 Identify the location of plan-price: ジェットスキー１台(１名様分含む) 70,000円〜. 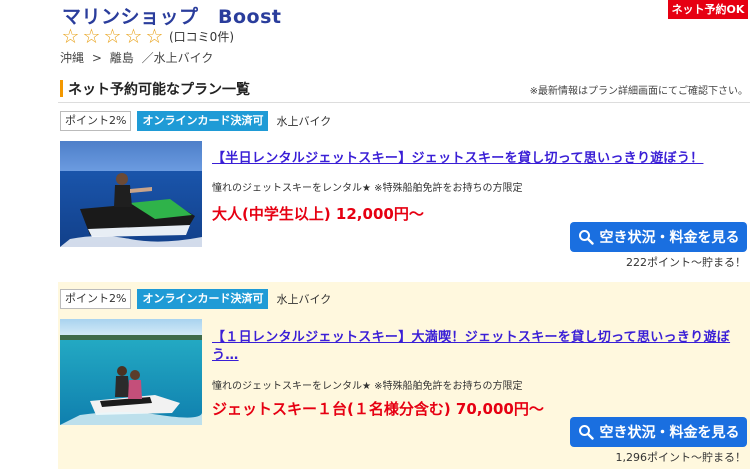
(378, 409).